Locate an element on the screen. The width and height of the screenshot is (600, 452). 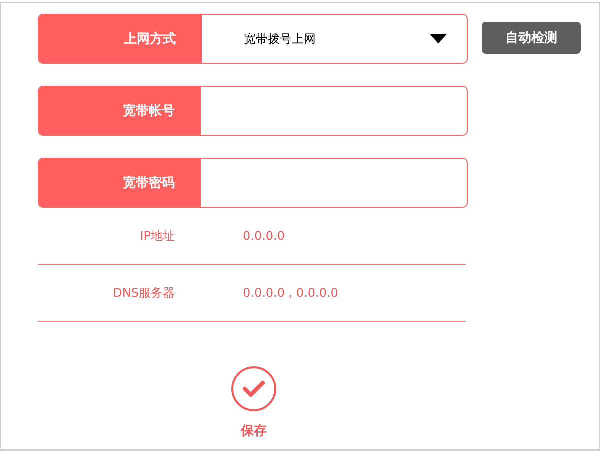
field-label: 宽带帐号 is located at coordinates (120, 111).